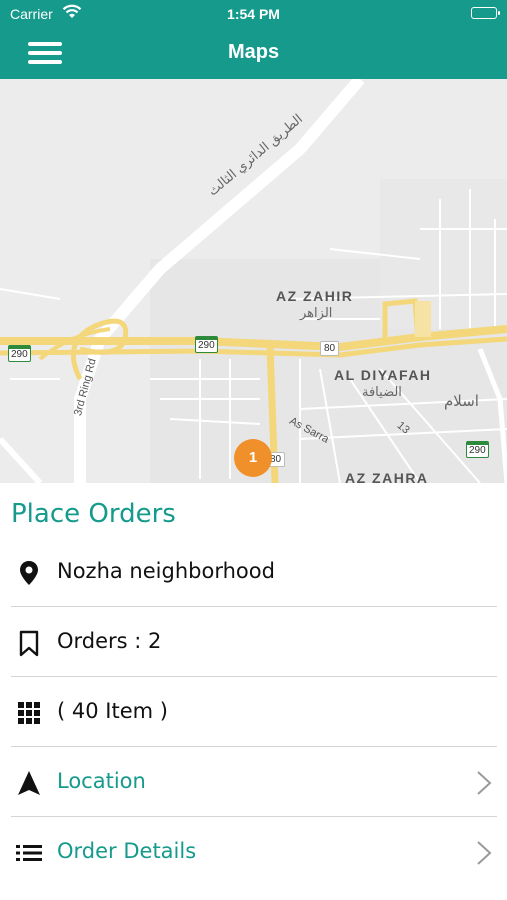 This screenshot has width=507, height=900. I want to click on map-label-islam-ar: اسلام, so click(461, 401).